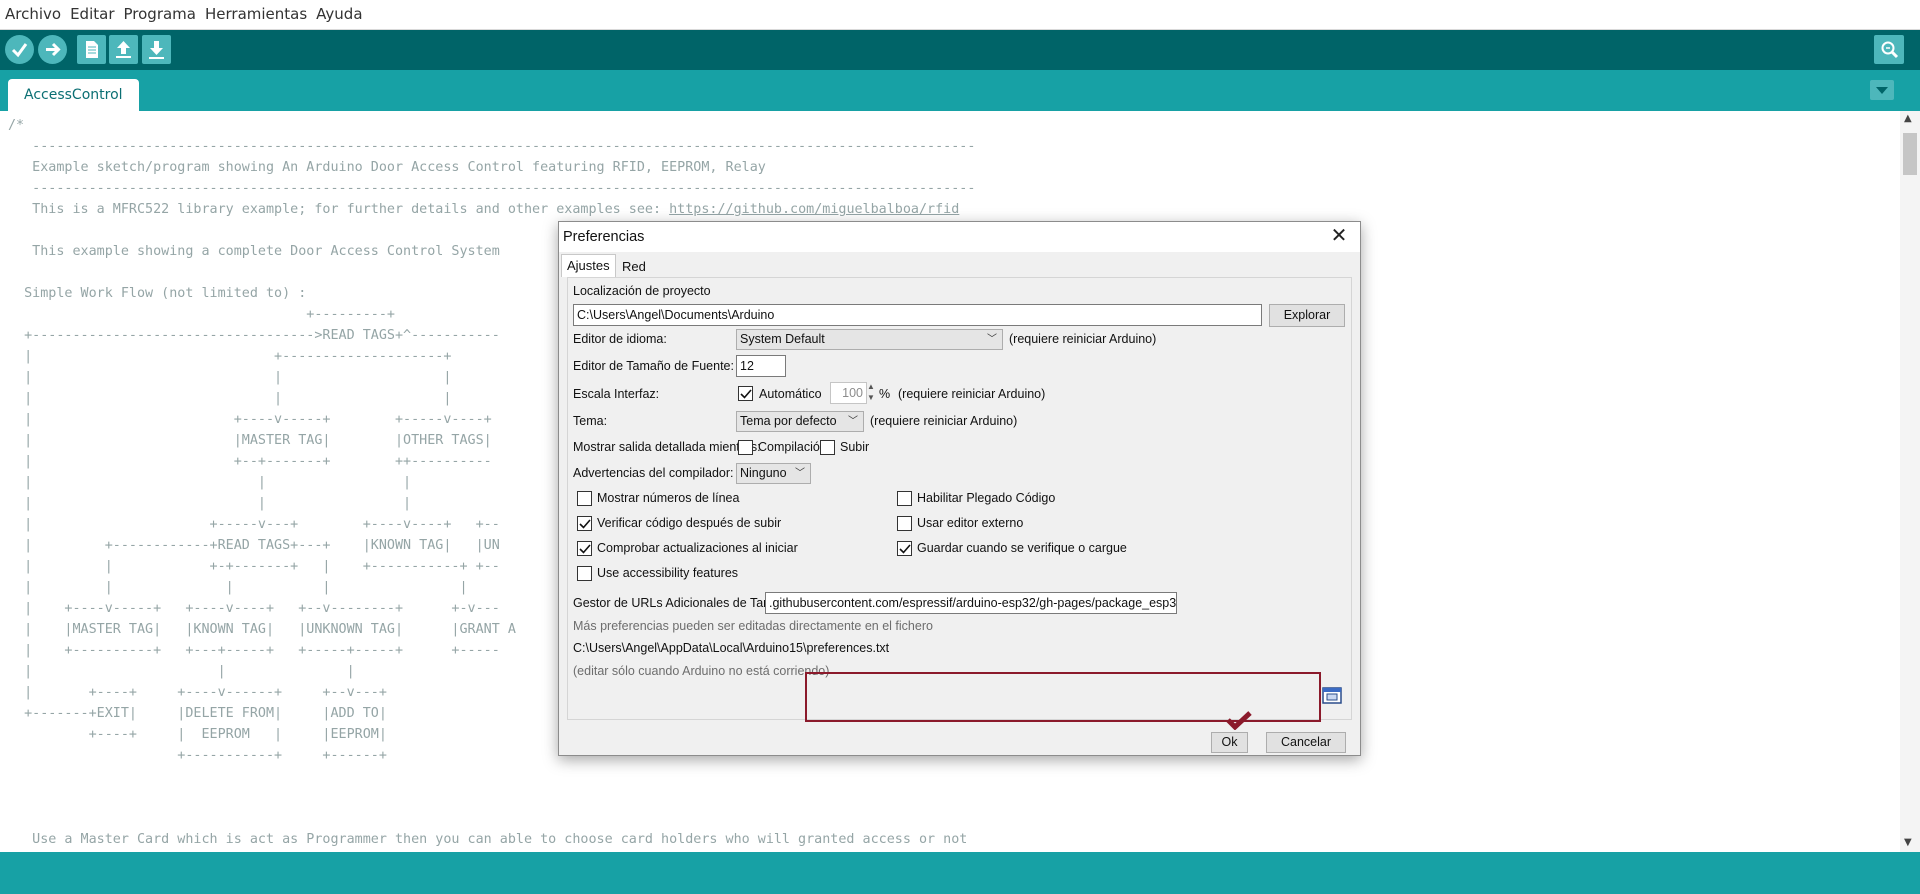 The width and height of the screenshot is (1920, 894). I want to click on code-line: +----+ | EEPROM | |EEPROM|, so click(197, 734).